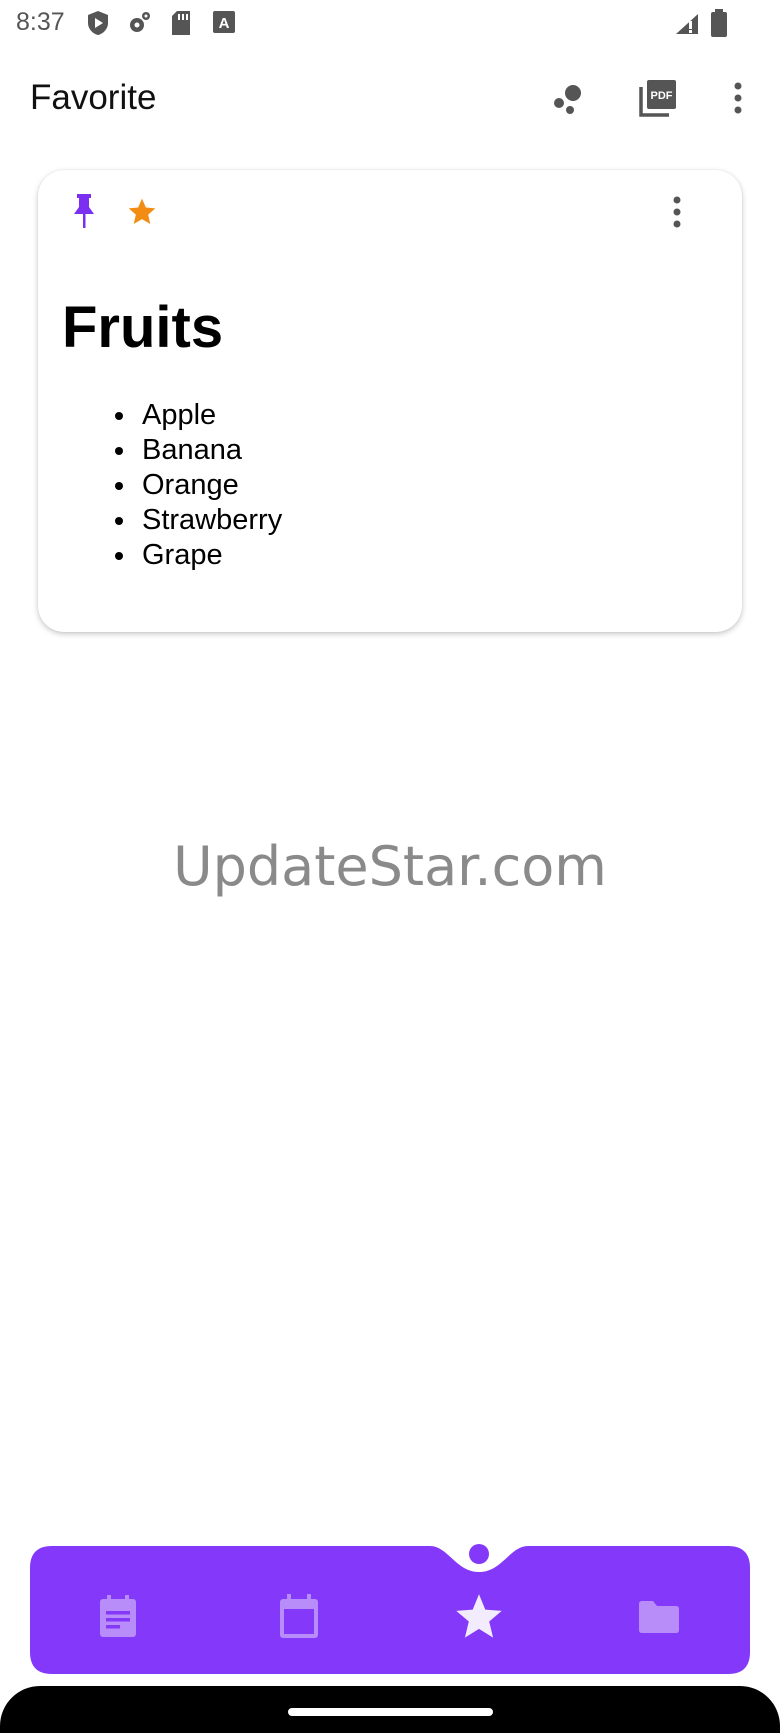 The width and height of the screenshot is (780, 1733). What do you see at coordinates (479, 1554) in the screenshot?
I see `active-indicator-dot` at bounding box center [479, 1554].